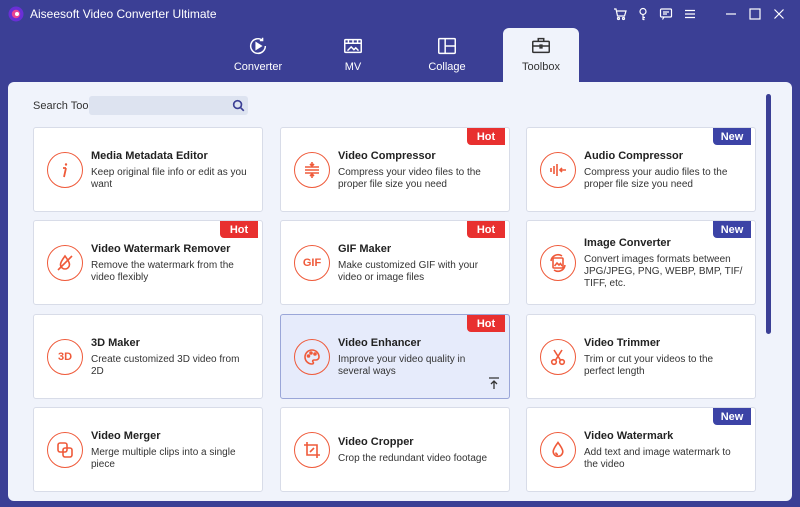 The image size is (800, 507). I want to click on tab-label: MV, so click(353, 67).